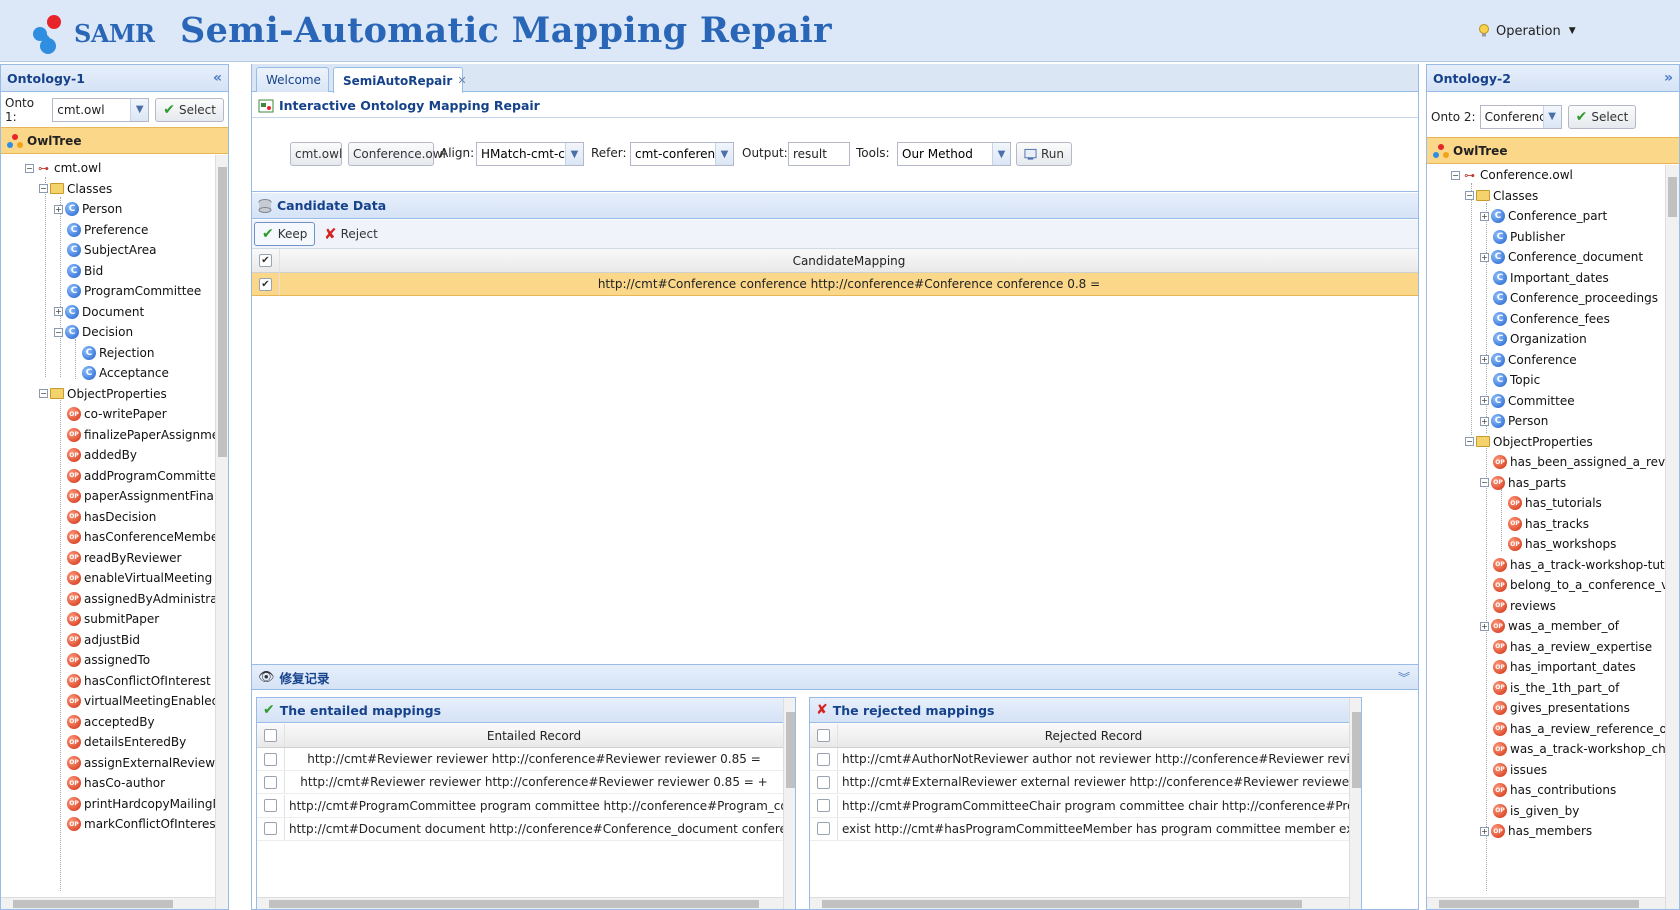  Describe the element at coordinates (1549, 626) in the screenshot. I see `tree-node-property: + OP was_a_member_of` at that location.